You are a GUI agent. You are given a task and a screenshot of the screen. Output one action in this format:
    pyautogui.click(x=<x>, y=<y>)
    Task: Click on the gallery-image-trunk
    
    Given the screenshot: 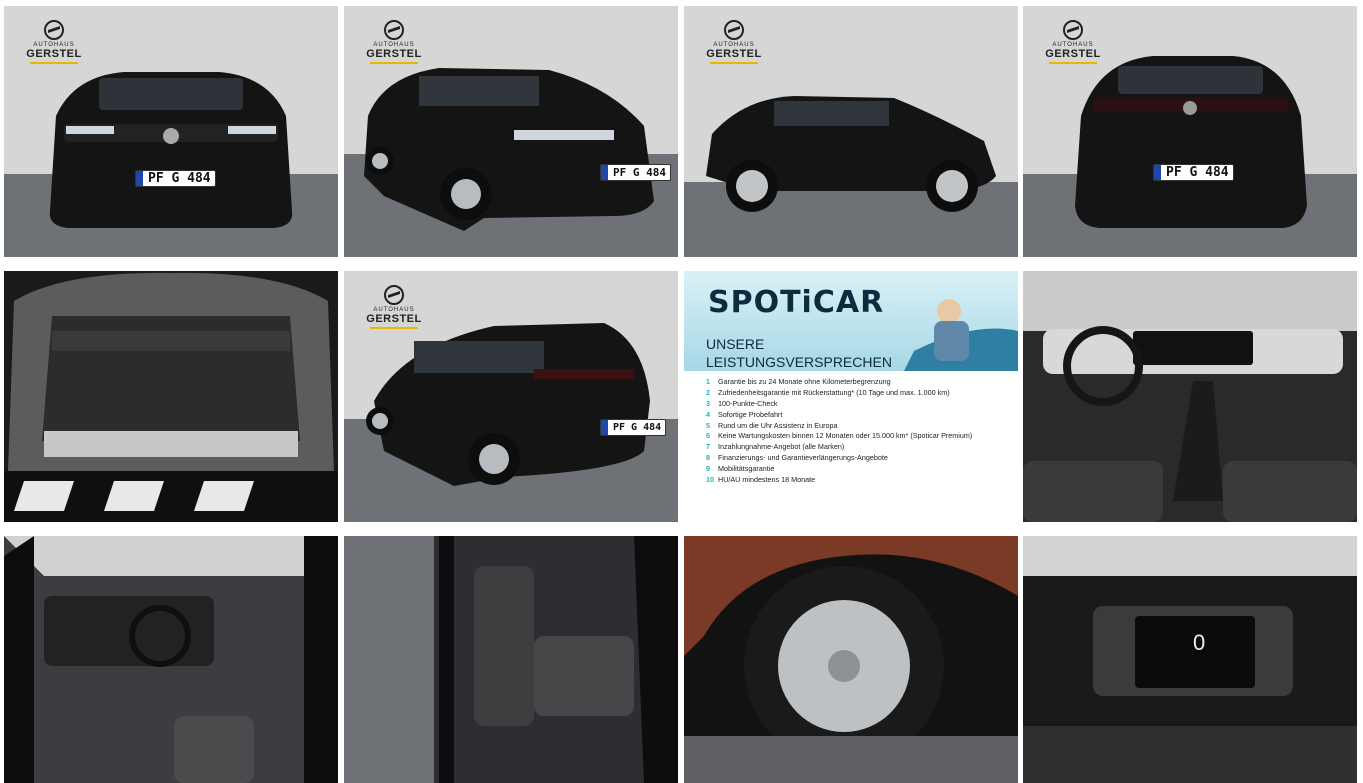 What is the action you would take?
    pyautogui.click(x=171, y=396)
    